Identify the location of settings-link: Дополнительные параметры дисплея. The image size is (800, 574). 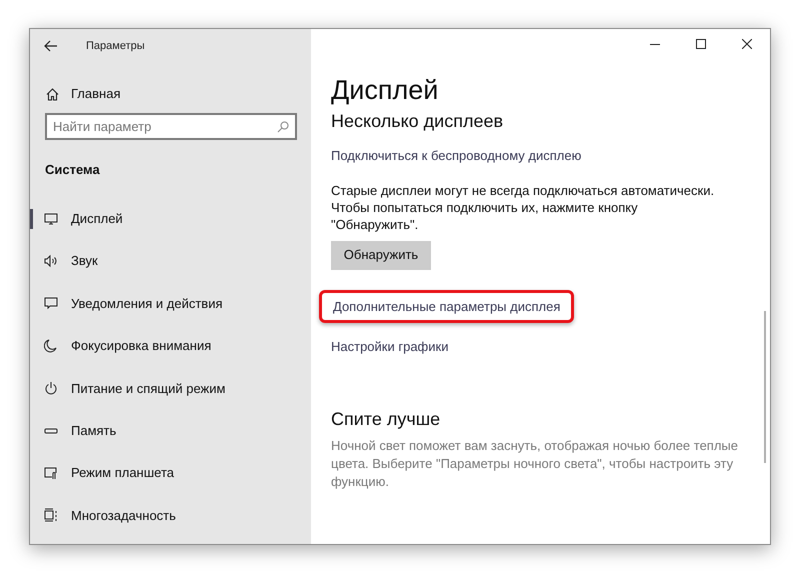
(446, 306).